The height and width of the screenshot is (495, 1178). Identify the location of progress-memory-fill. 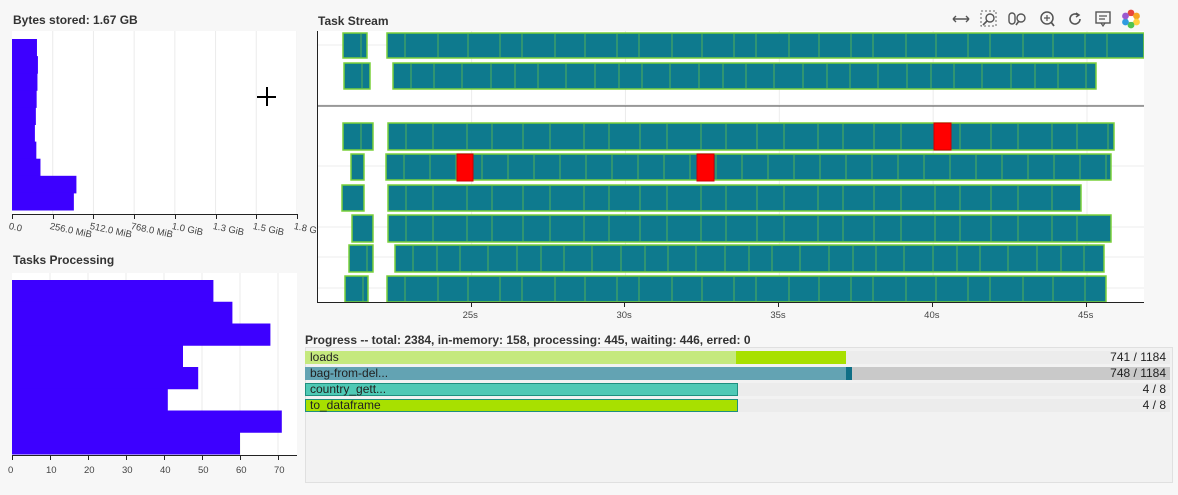
(520, 357).